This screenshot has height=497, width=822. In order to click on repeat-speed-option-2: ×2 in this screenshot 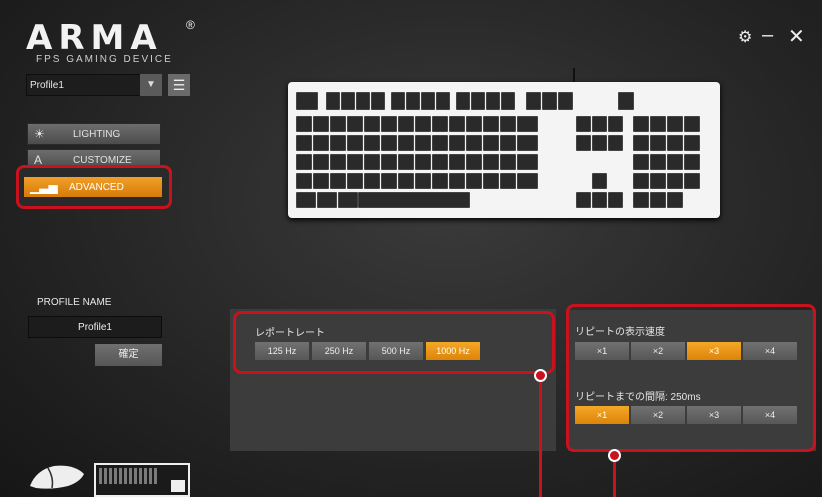, I will do `click(658, 351)`.